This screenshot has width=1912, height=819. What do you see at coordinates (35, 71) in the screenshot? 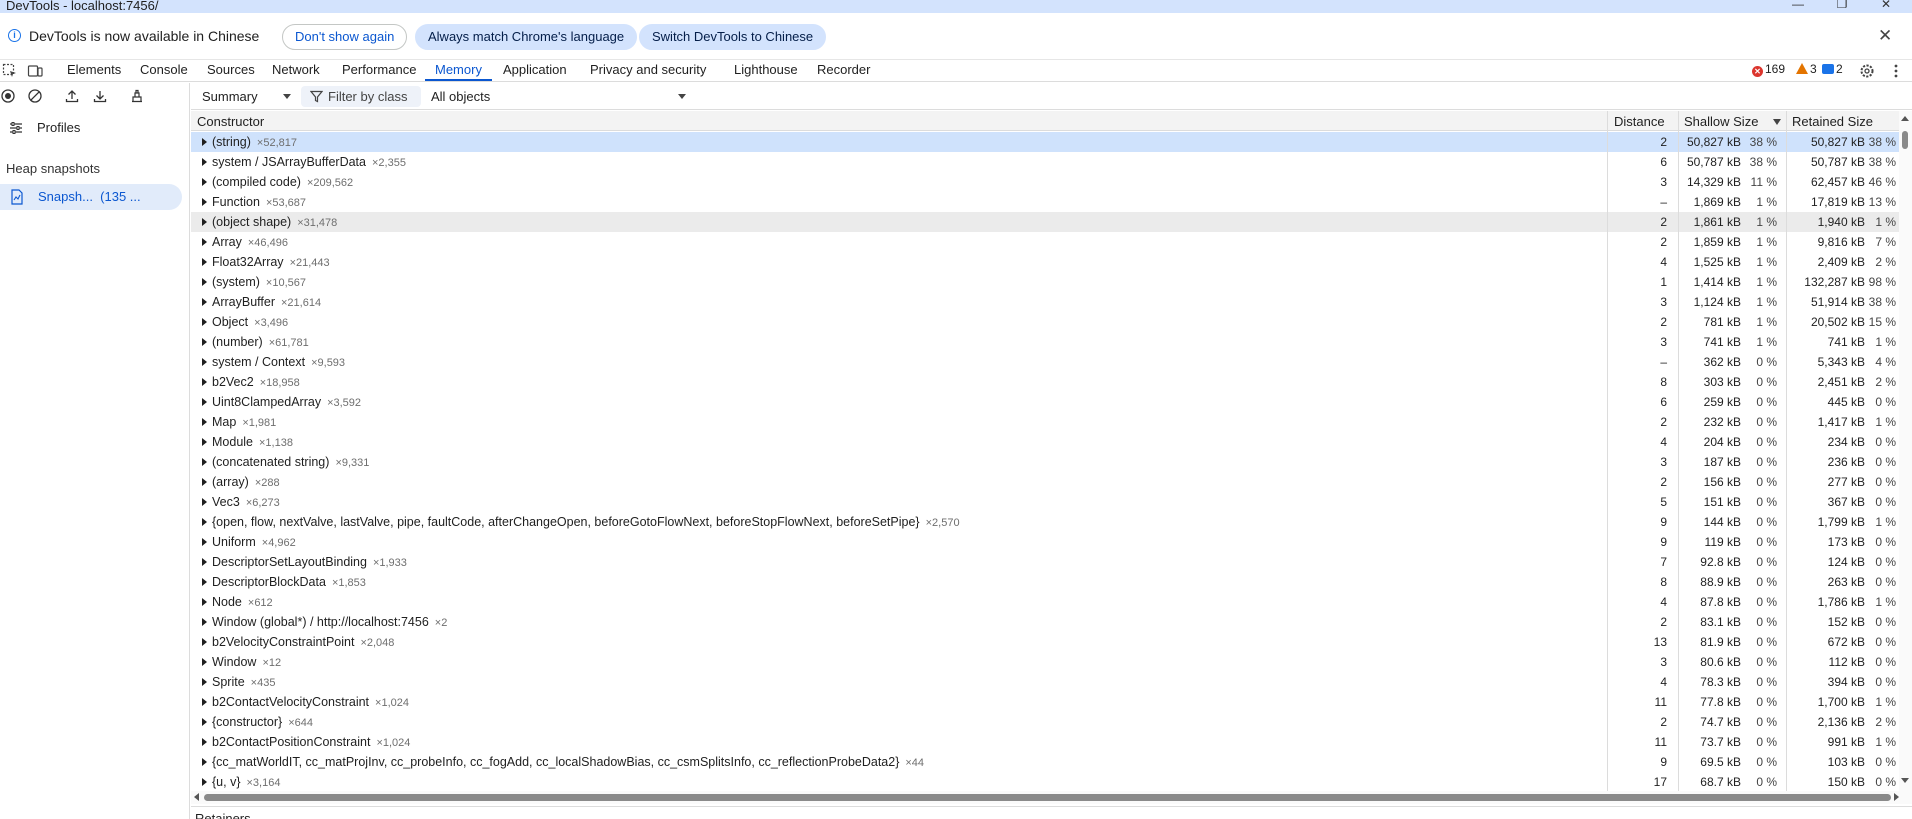
I see `device-toolbar-icon` at bounding box center [35, 71].